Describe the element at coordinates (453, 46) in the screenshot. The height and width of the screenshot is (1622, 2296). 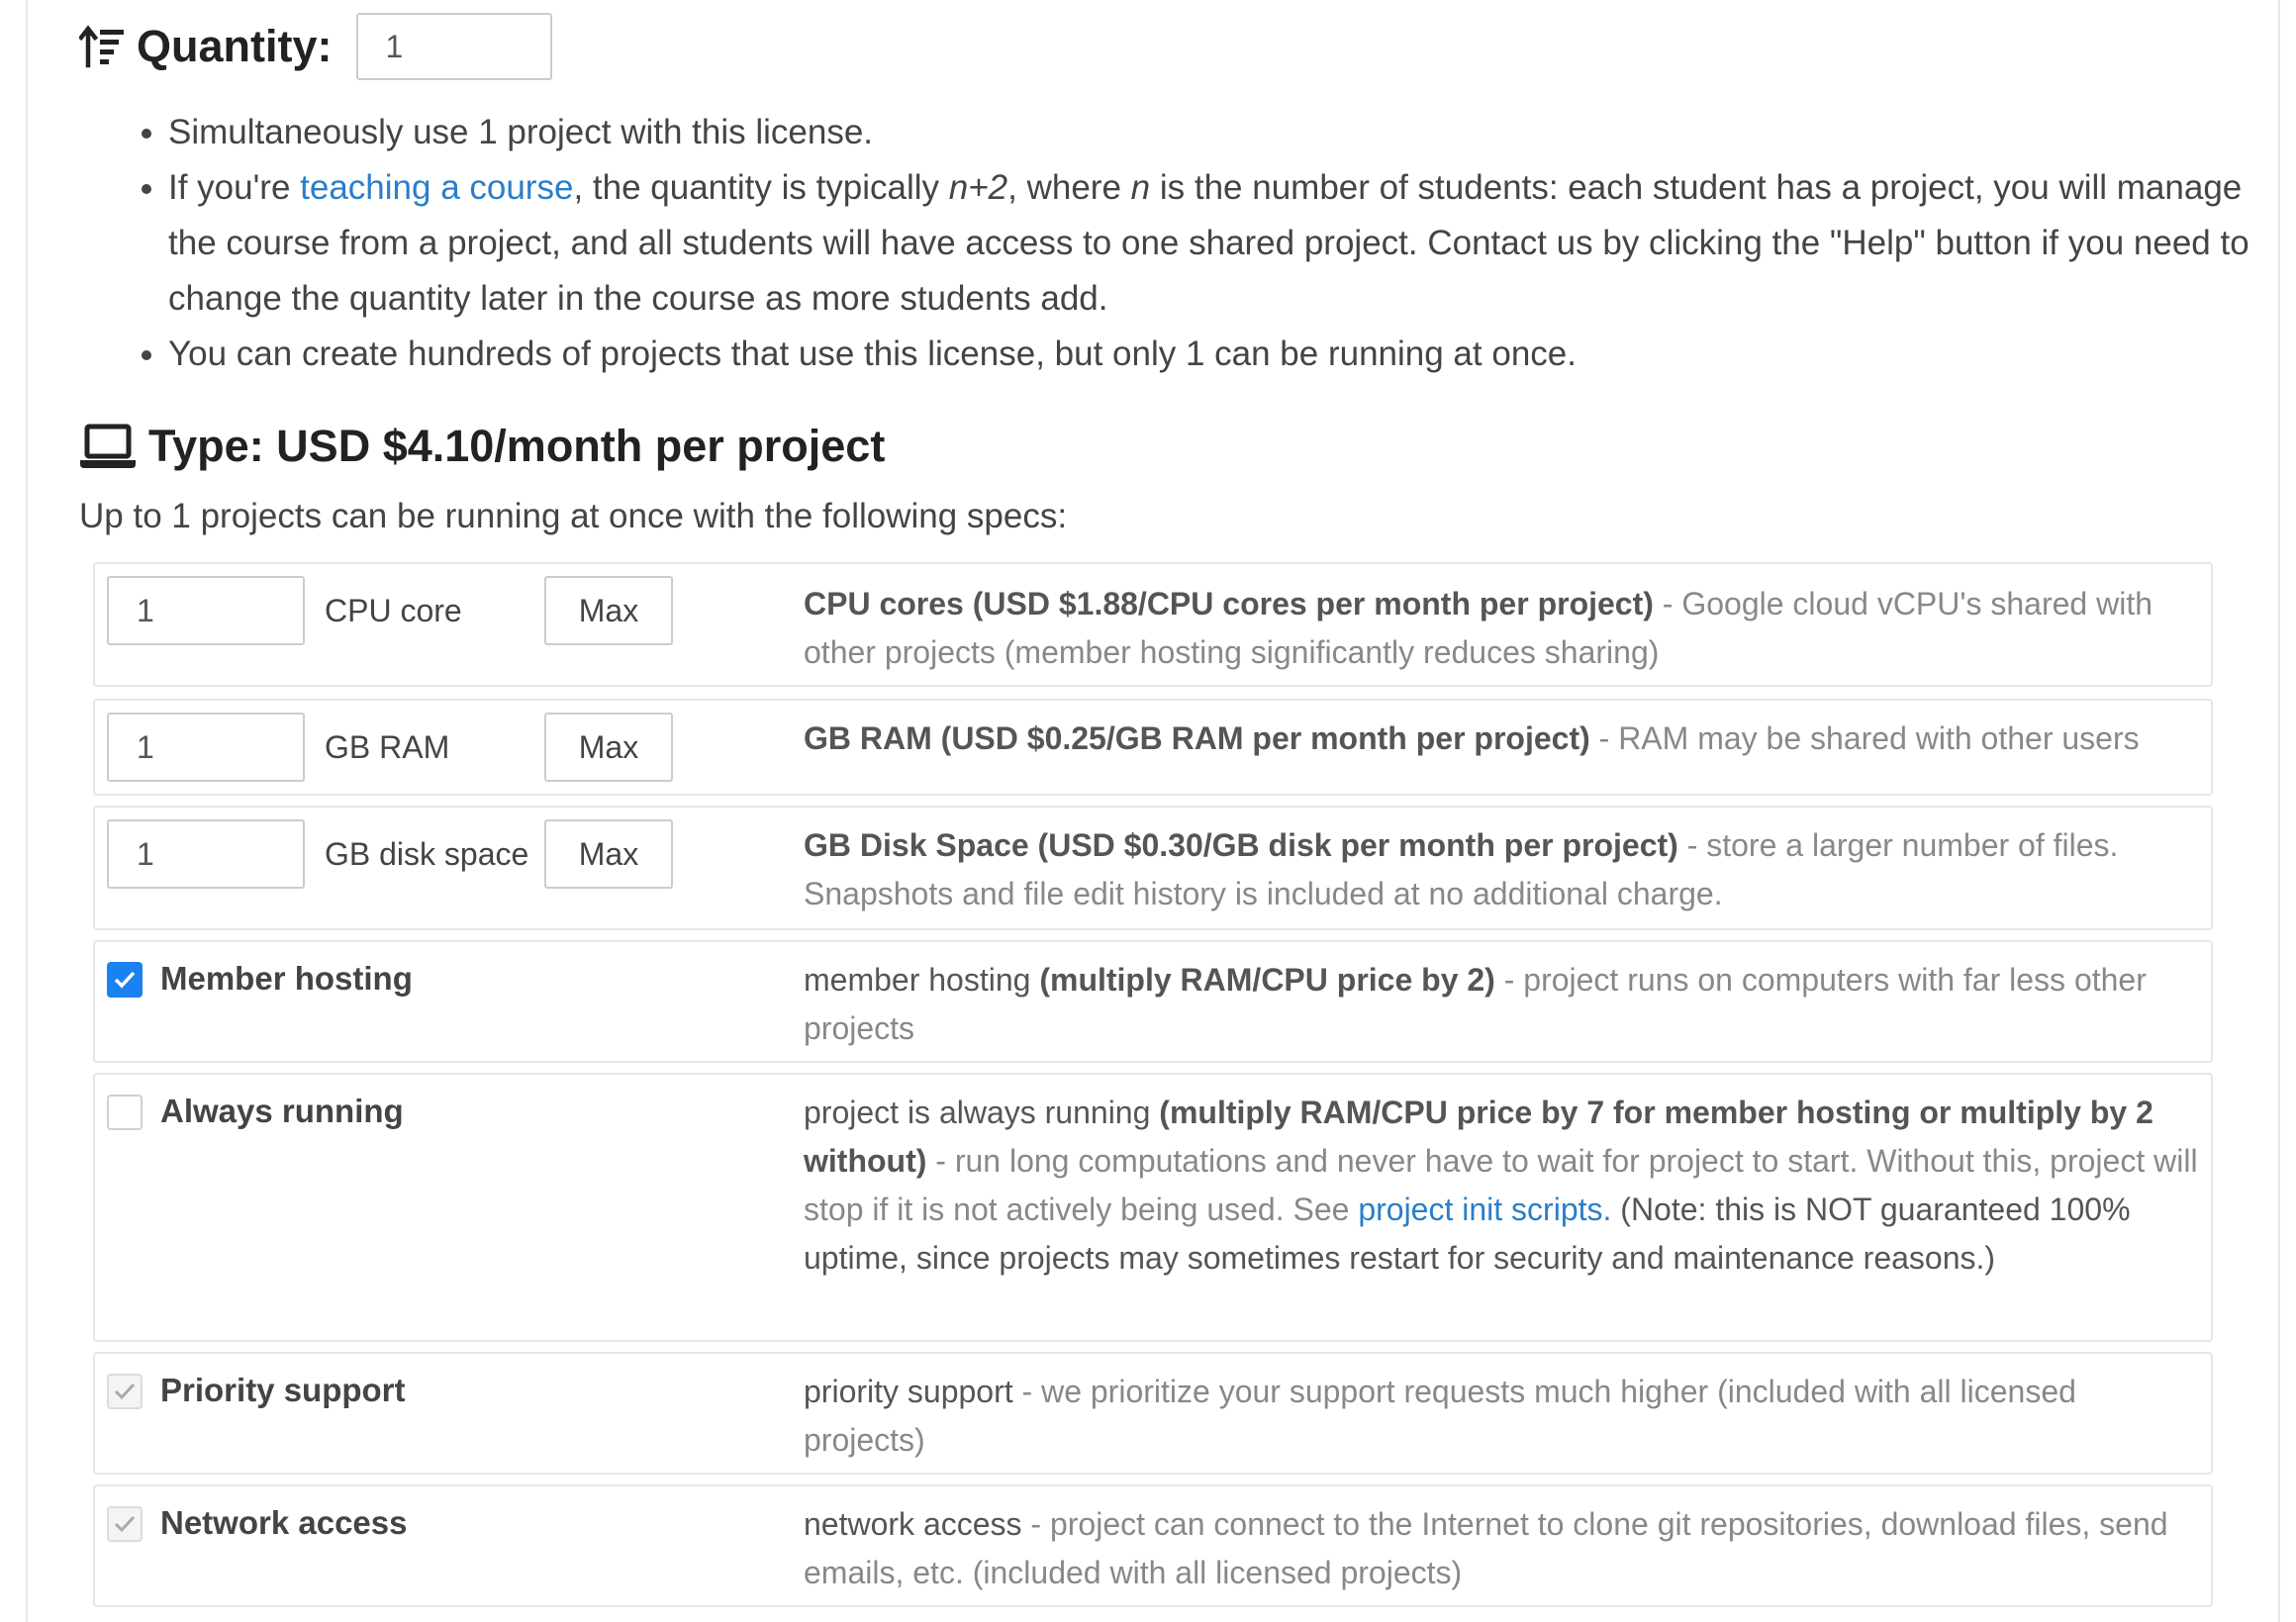
I see `quantity-input: 1` at that location.